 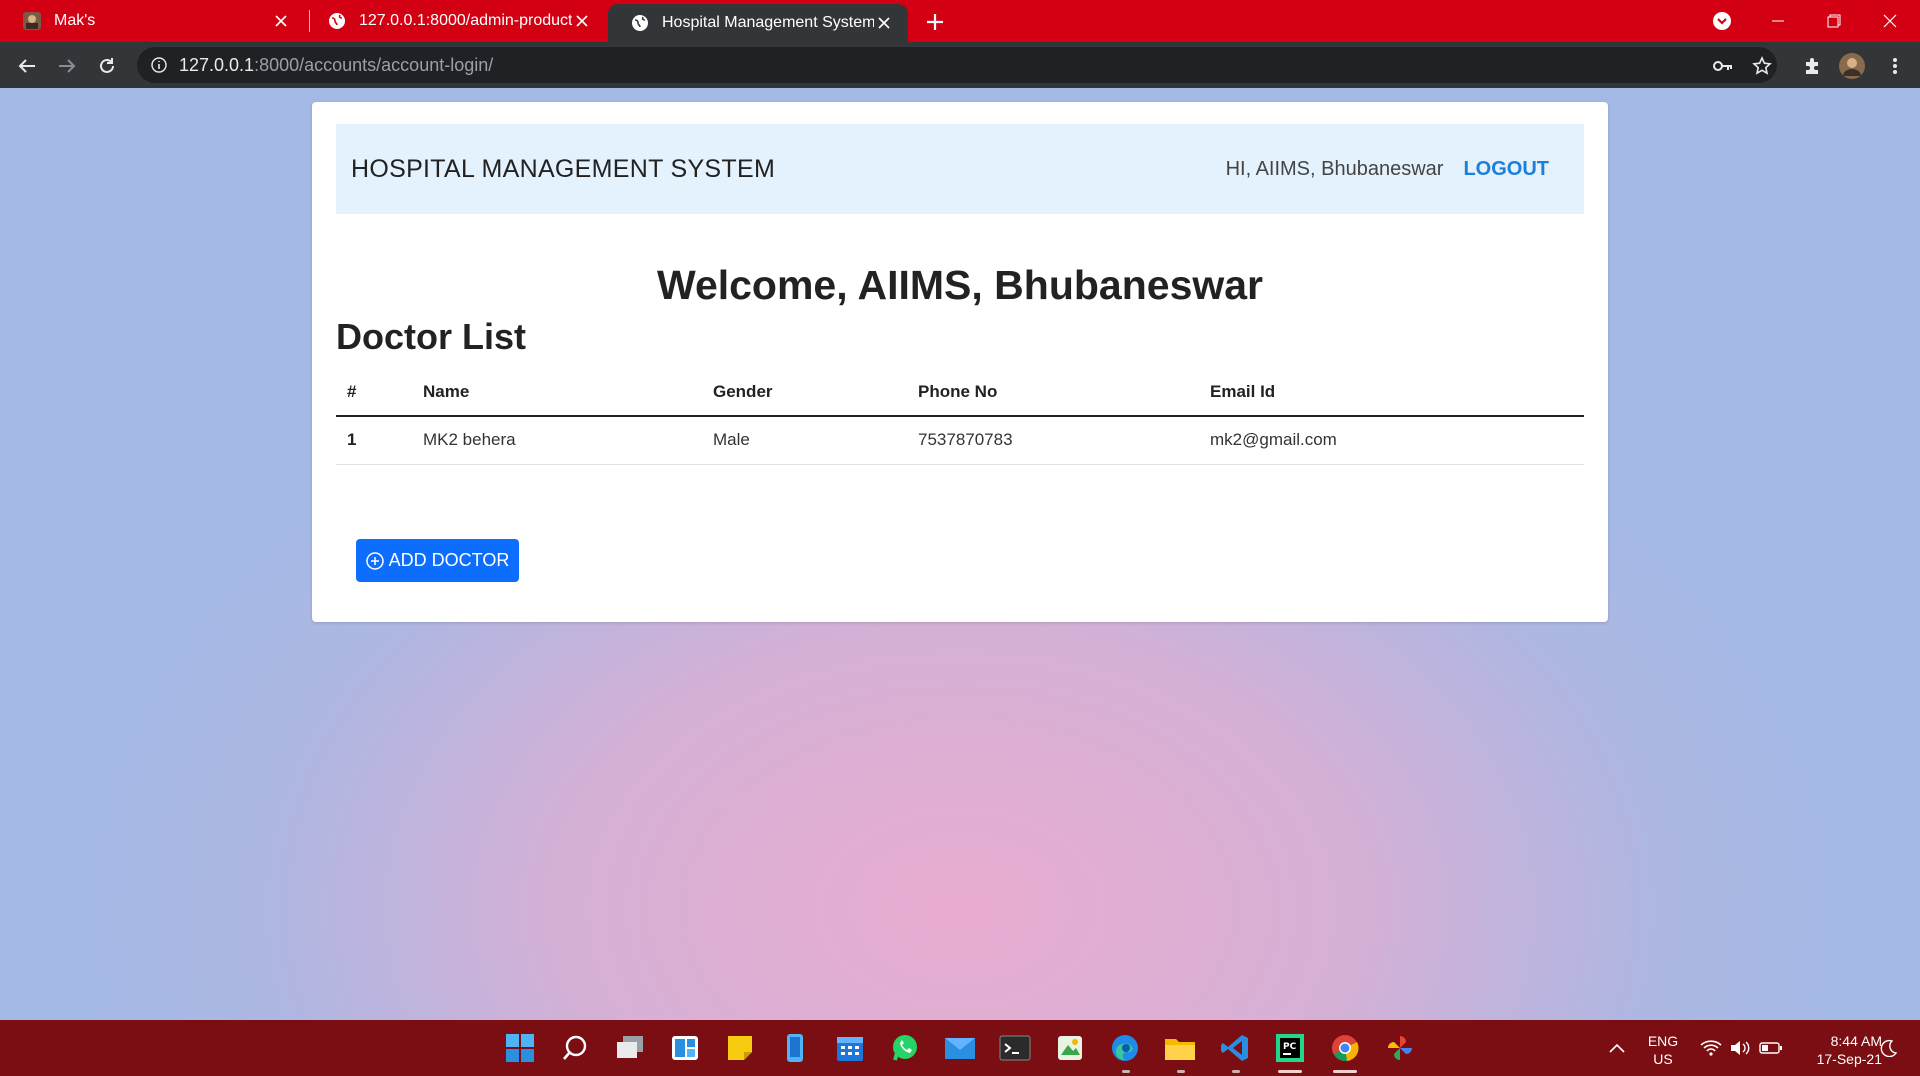 What do you see at coordinates (804, 440) in the screenshot?
I see `cell-gender: Male` at bounding box center [804, 440].